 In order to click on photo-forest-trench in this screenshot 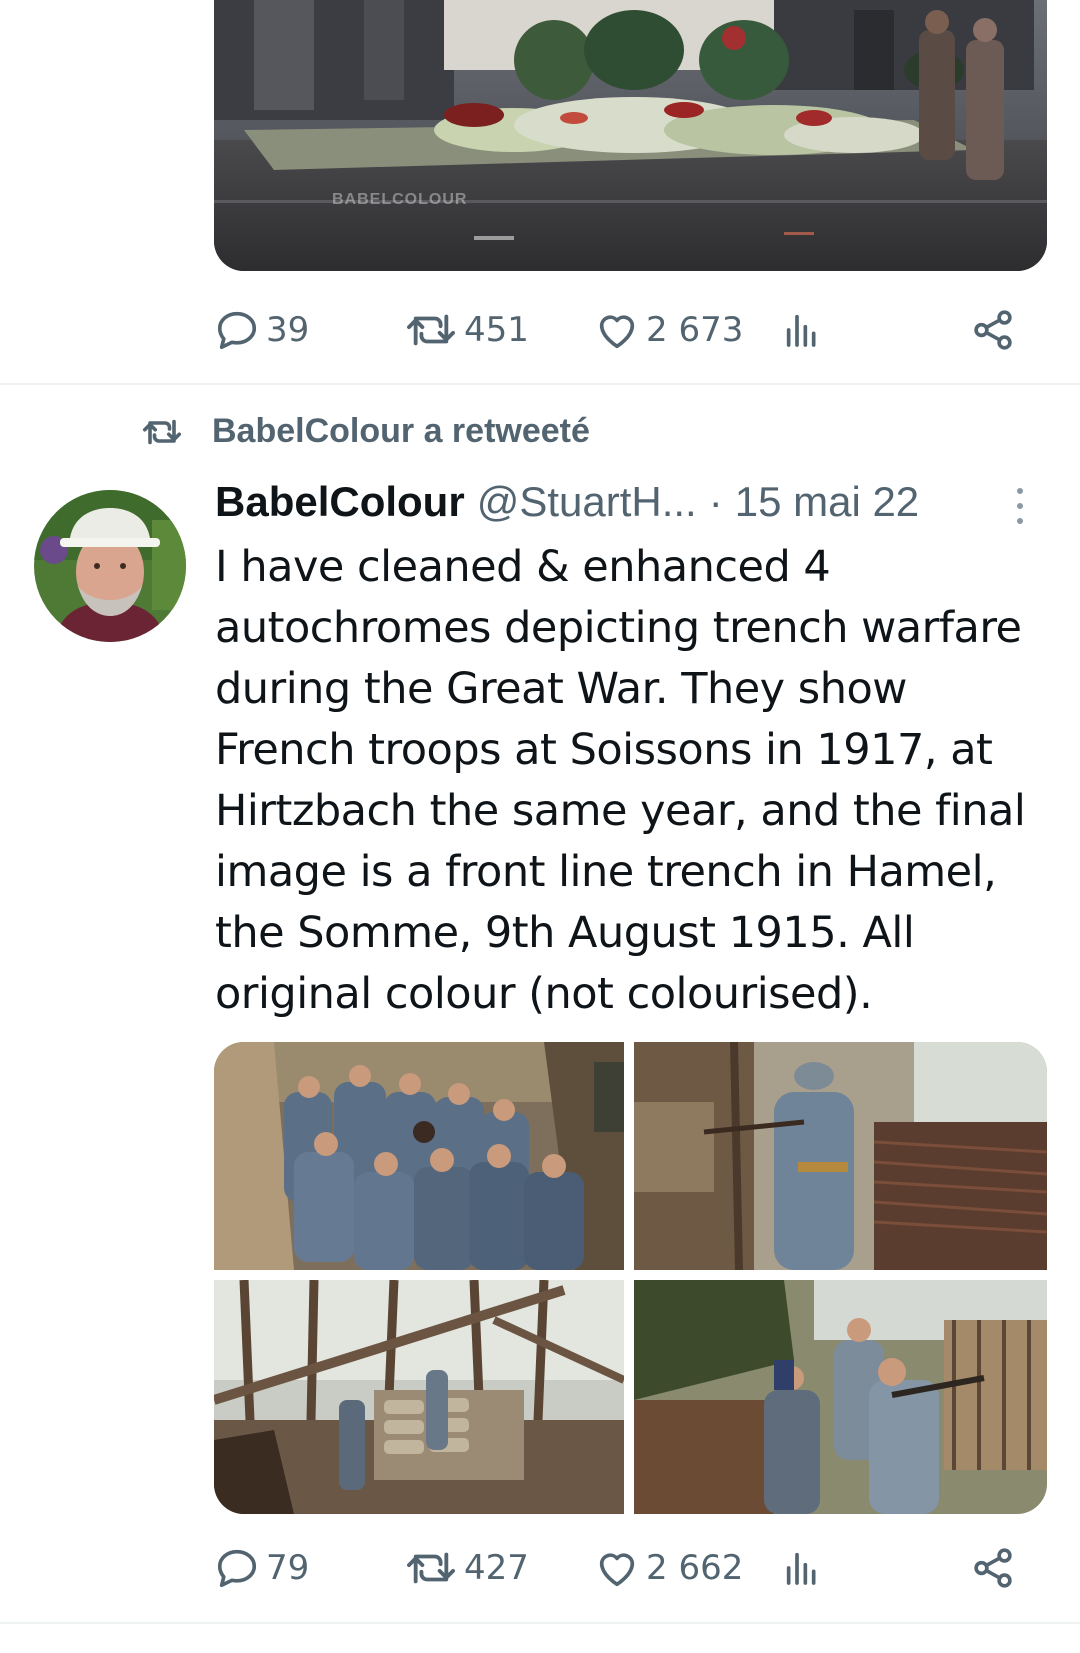, I will do `click(419, 1397)`.